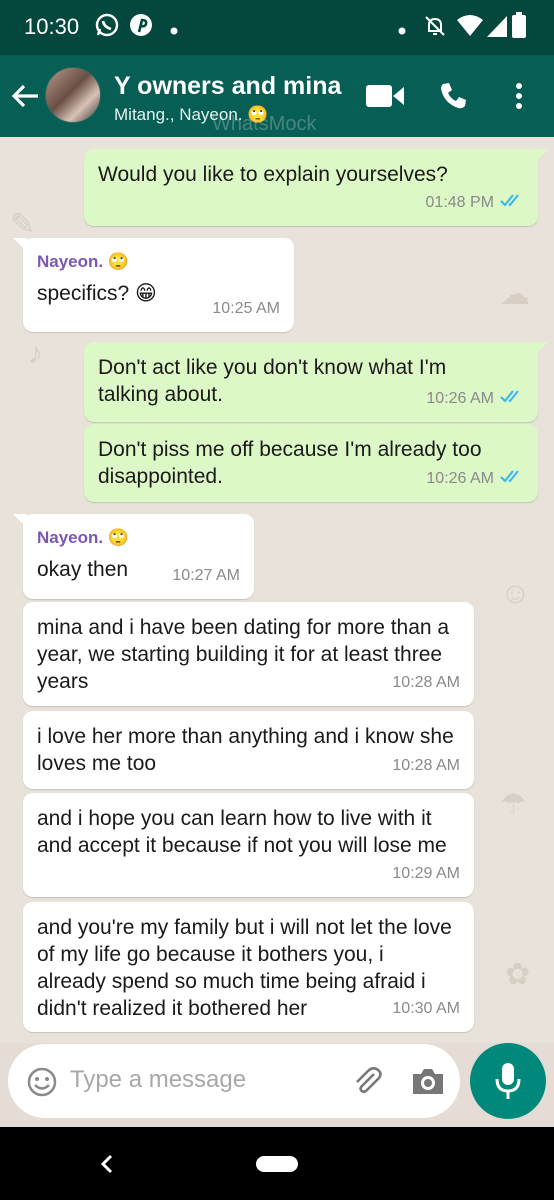 The height and width of the screenshot is (1200, 554). What do you see at coordinates (158, 1080) in the screenshot?
I see `message-input: Type a message` at bounding box center [158, 1080].